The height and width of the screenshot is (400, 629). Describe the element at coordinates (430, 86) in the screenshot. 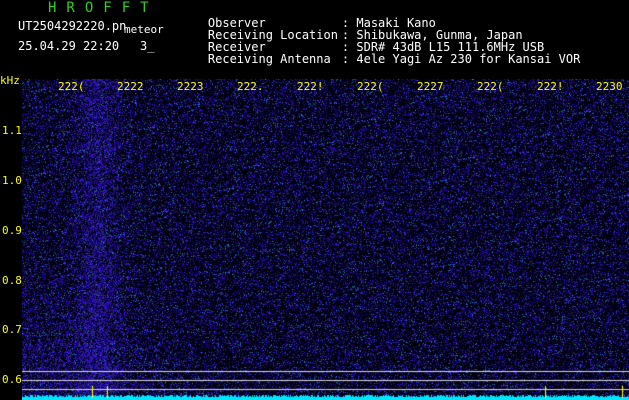

I see `x-tick-6: 2227` at that location.